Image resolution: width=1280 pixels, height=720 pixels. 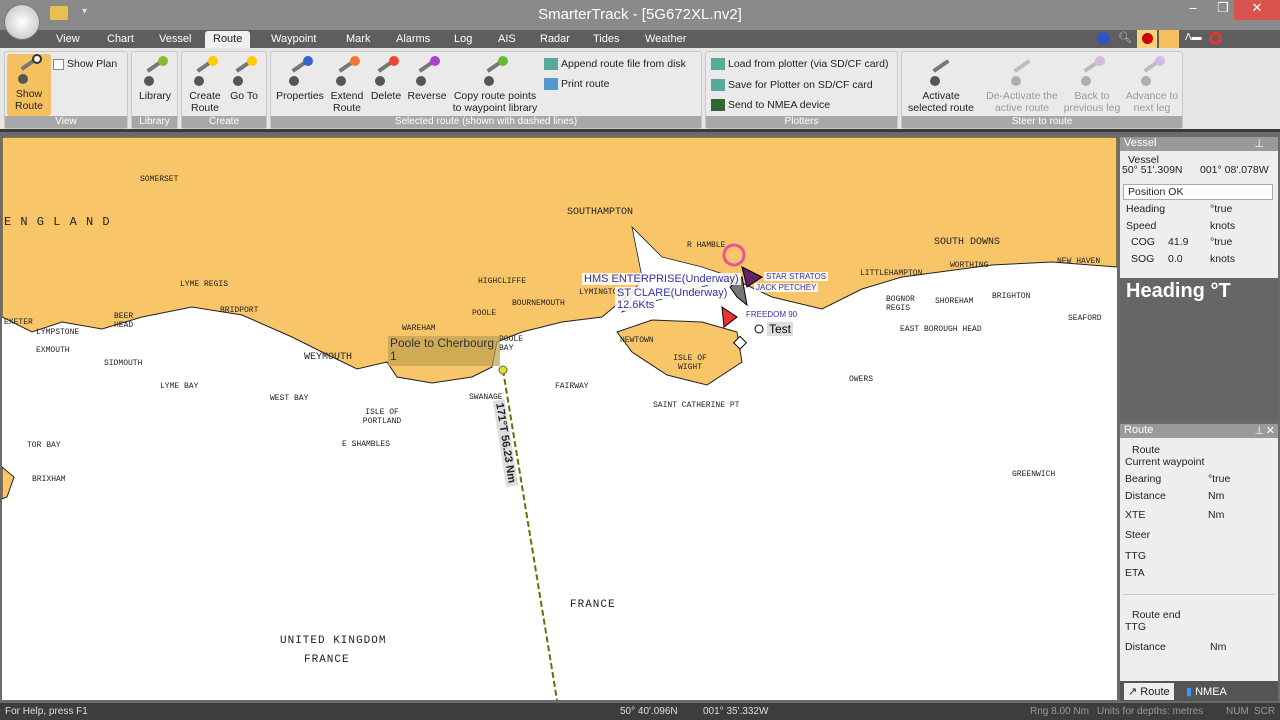 I want to click on extend-route-button: Extend Route, so click(x=347, y=85).